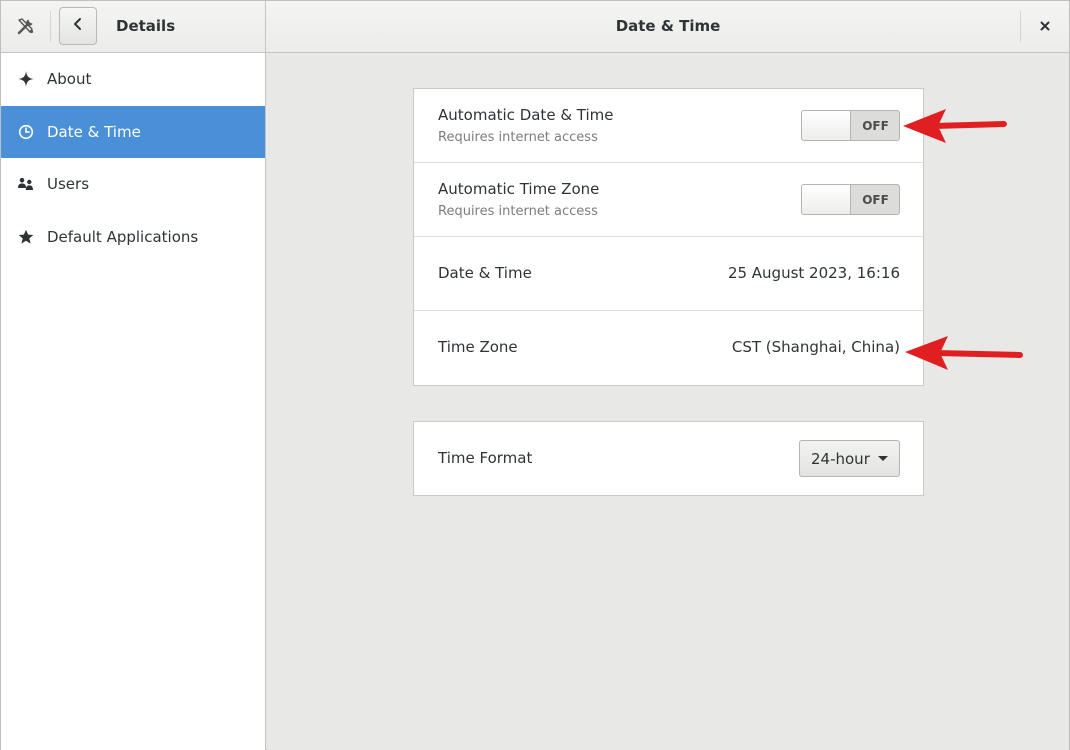 This screenshot has height=750, width=1070. I want to click on tools-icon, so click(26, 26).